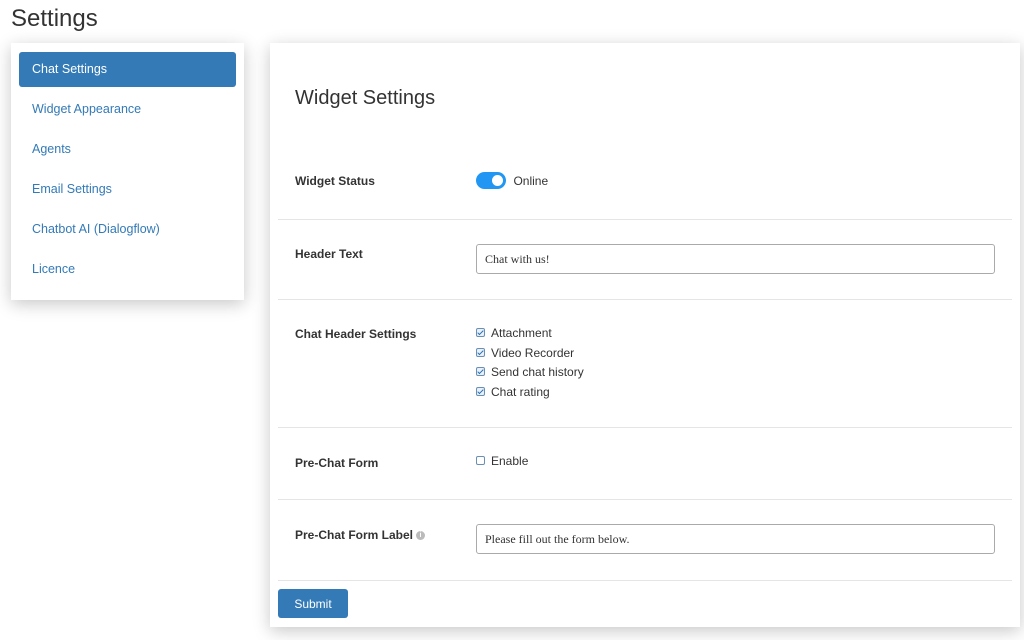 This screenshot has height=640, width=1024. What do you see at coordinates (329, 254) in the screenshot?
I see `header-text-label: Header Text` at bounding box center [329, 254].